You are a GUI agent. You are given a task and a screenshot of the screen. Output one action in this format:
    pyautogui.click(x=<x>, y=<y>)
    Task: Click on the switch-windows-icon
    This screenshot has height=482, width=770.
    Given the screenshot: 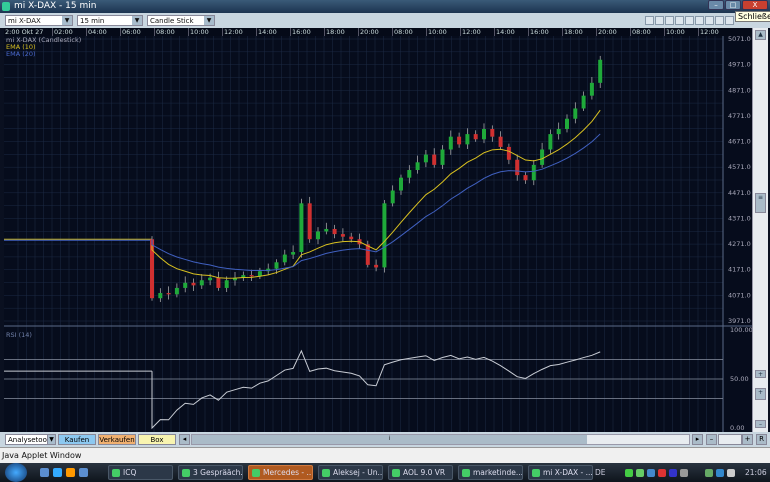 What is the action you would take?
    pyautogui.click(x=83, y=472)
    